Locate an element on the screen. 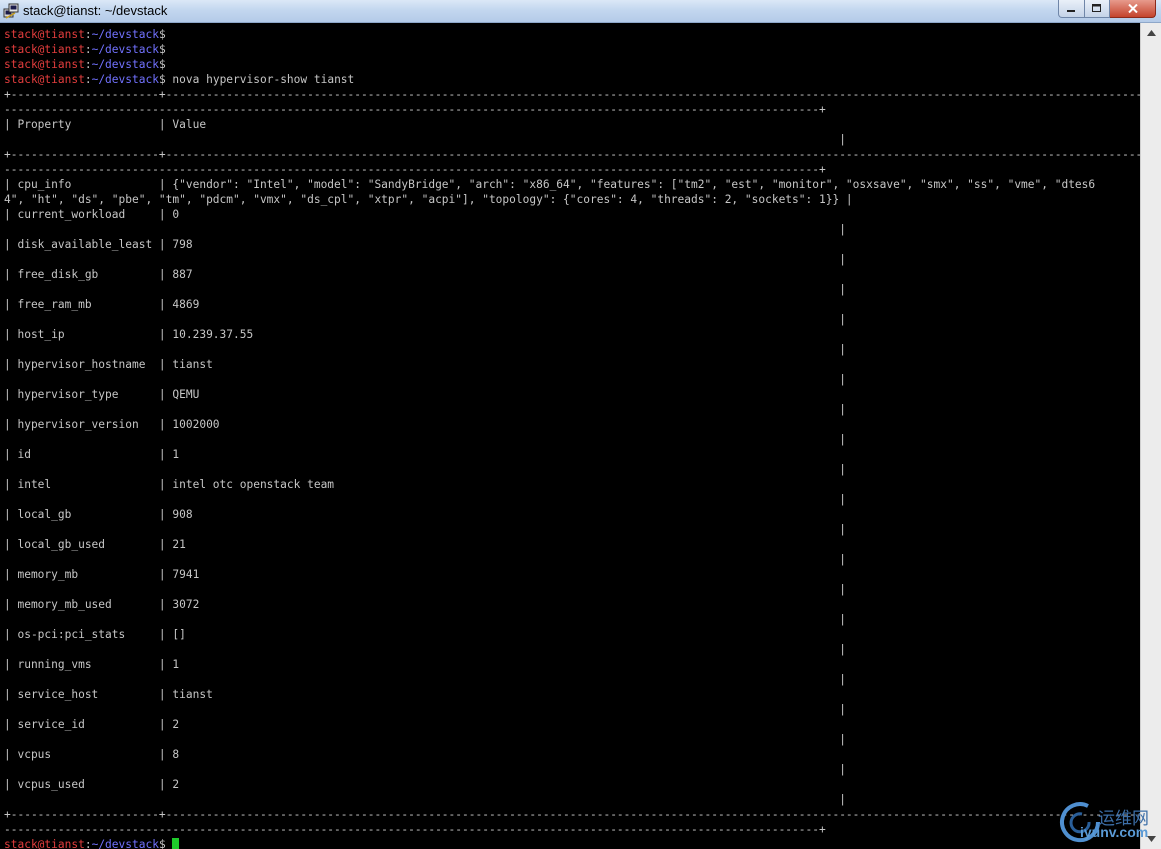 Image resolution: width=1161 pixels, height=849 pixels. table-row: | vcpus_used | 2 is located at coordinates (92, 784).